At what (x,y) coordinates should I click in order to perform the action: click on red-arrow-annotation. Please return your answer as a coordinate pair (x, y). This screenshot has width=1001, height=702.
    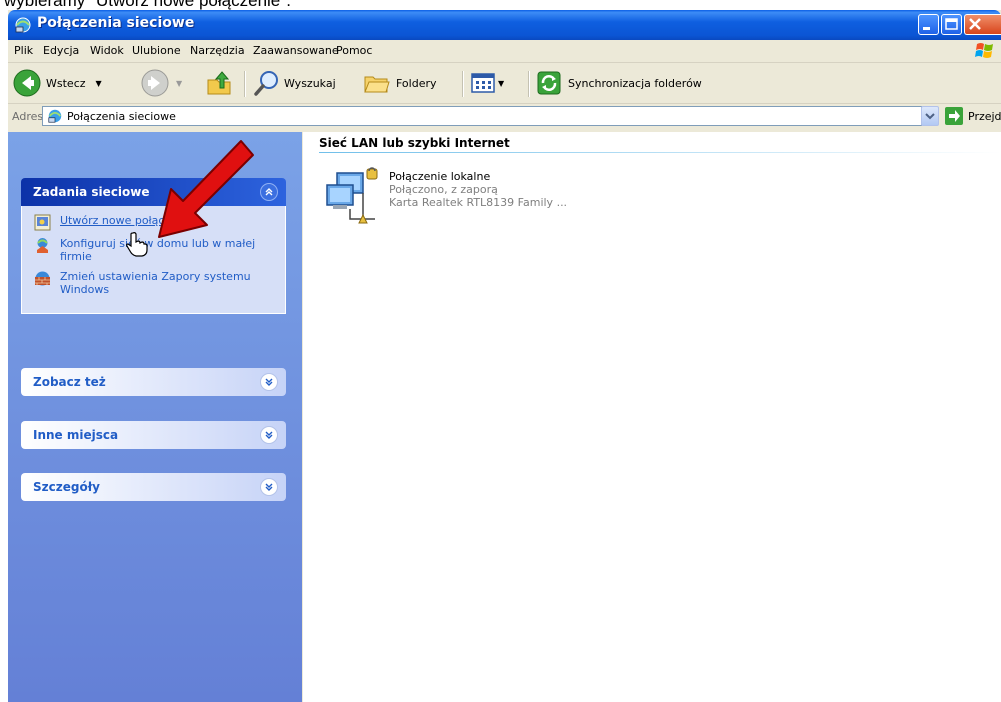
    Looking at the image, I should click on (206, 189).